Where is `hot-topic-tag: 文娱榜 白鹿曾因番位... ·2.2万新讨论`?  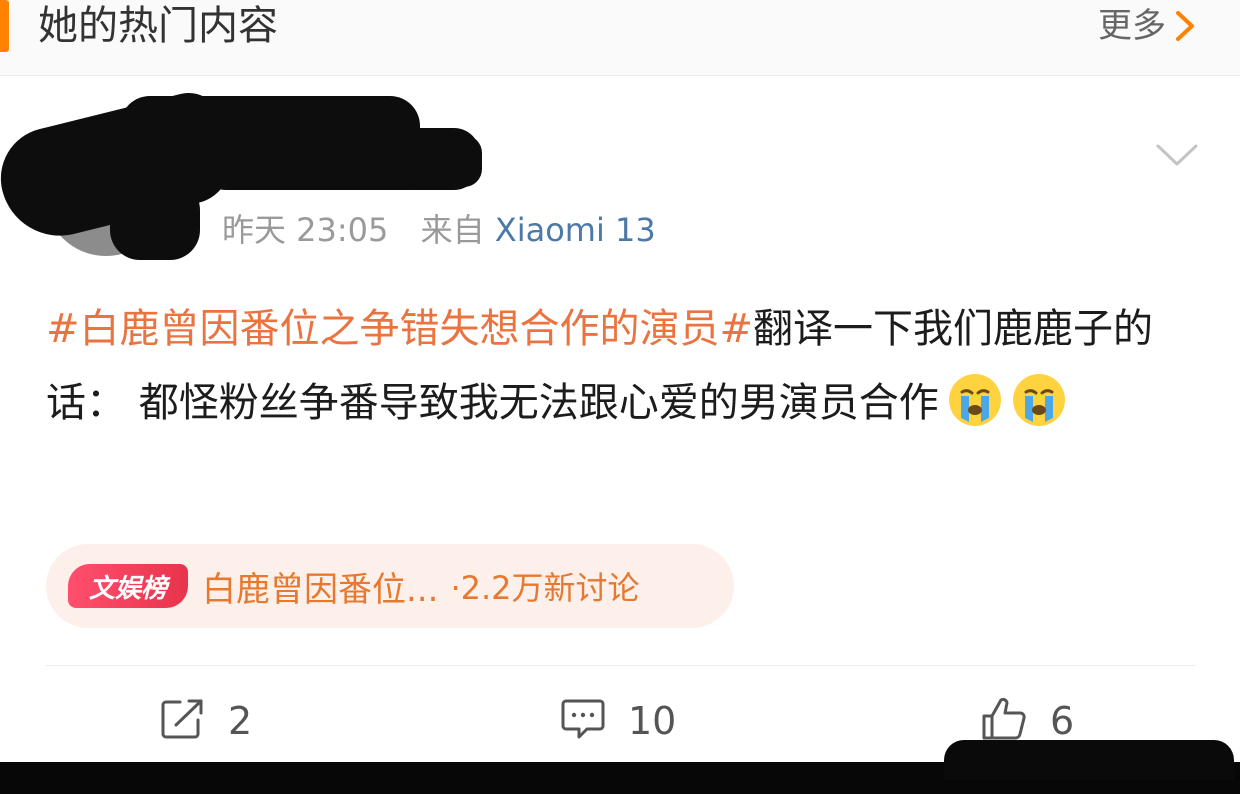
hot-topic-tag: 文娱榜 白鹿曾因番位... ·2.2万新讨论 is located at coordinates (390, 586).